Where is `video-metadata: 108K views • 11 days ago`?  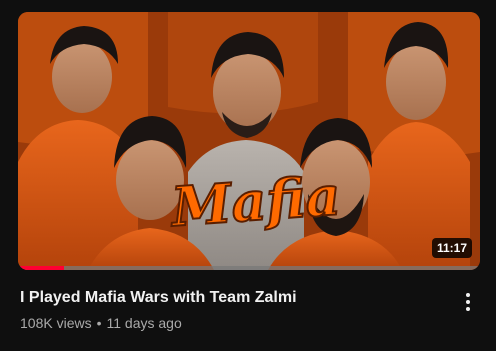 video-metadata: 108K views • 11 days ago is located at coordinates (101, 323).